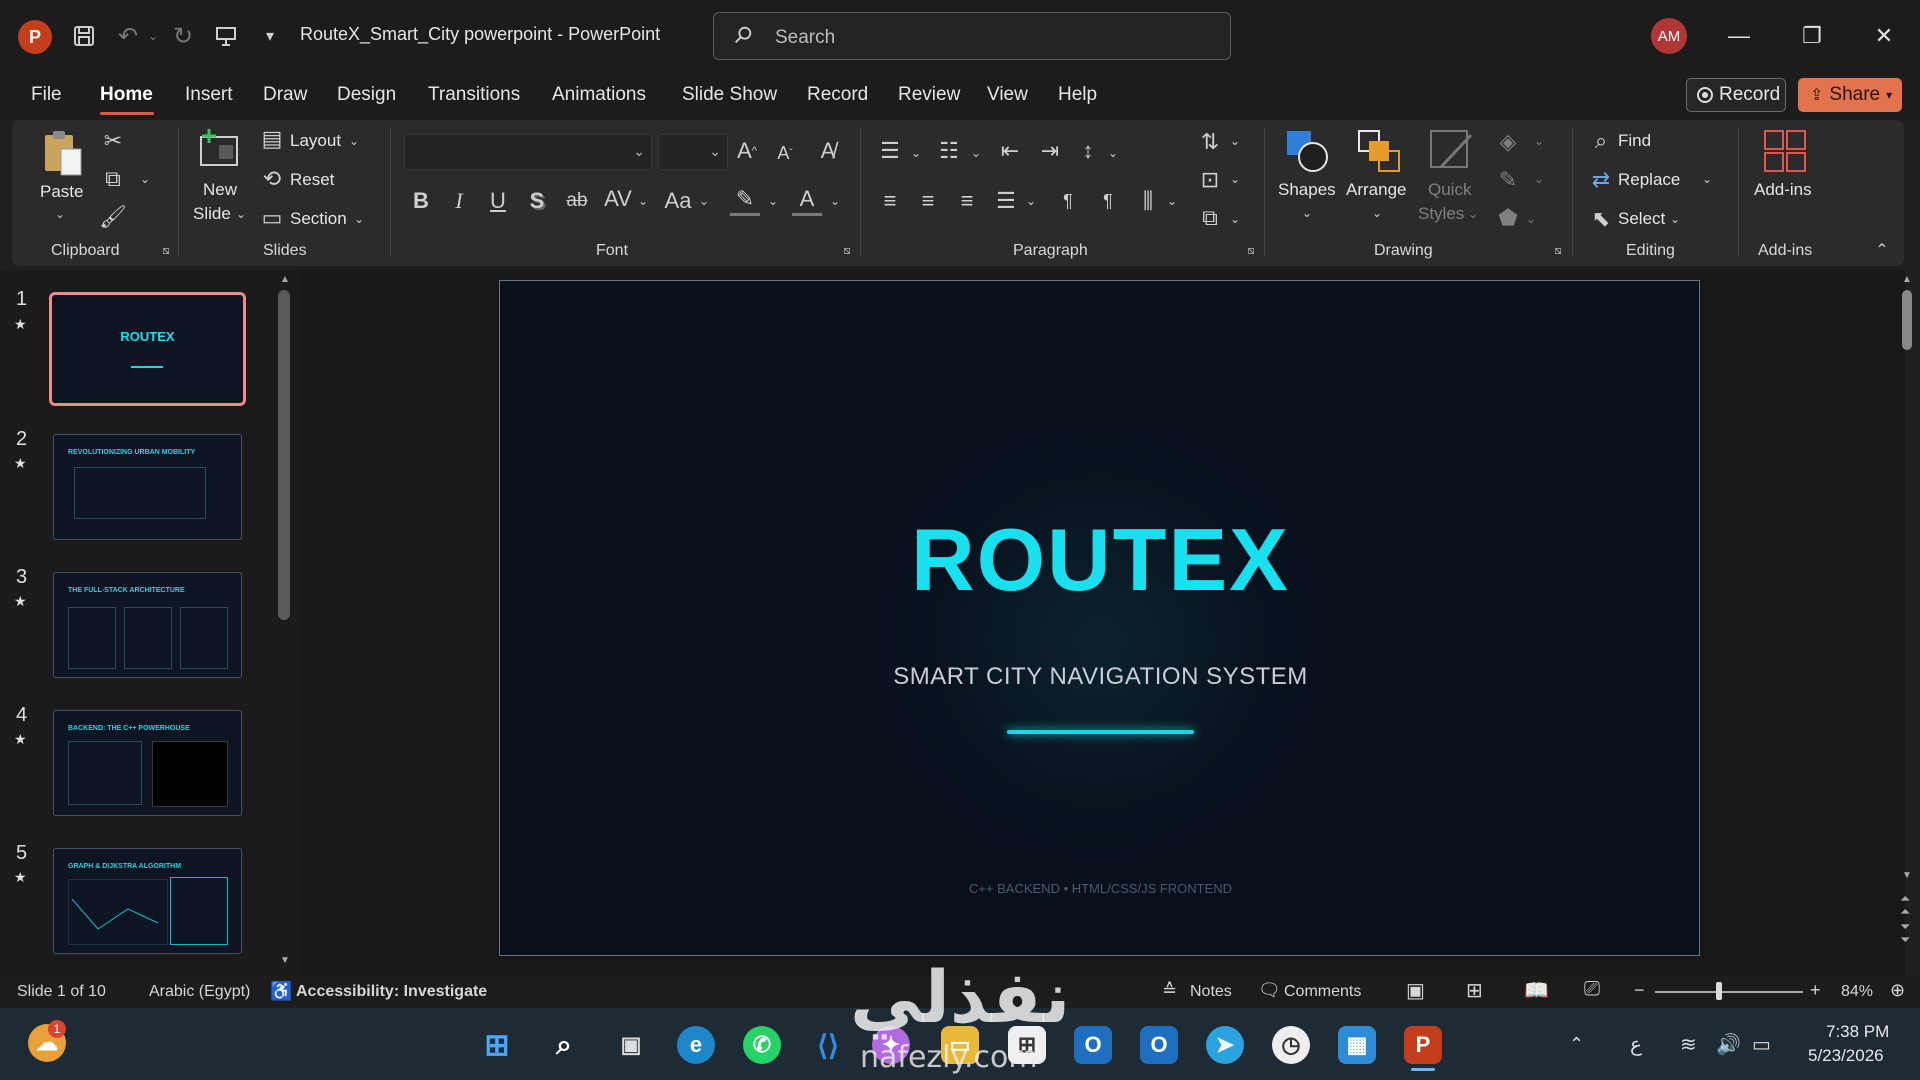 The image size is (1920, 1080). What do you see at coordinates (1210, 142) in the screenshot?
I see `text-direction-icon: ⇅` at bounding box center [1210, 142].